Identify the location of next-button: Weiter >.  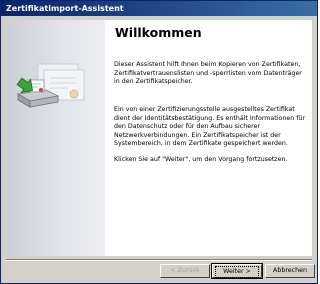
(237, 271).